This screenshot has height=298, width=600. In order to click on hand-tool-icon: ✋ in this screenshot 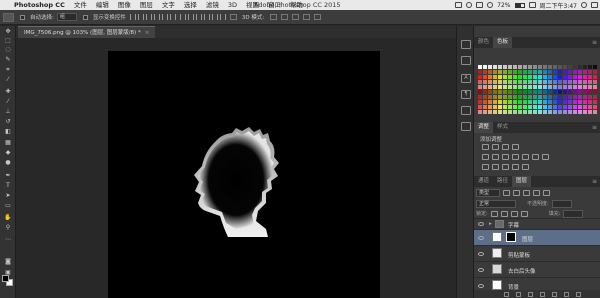, I will do `click(8, 218)`.